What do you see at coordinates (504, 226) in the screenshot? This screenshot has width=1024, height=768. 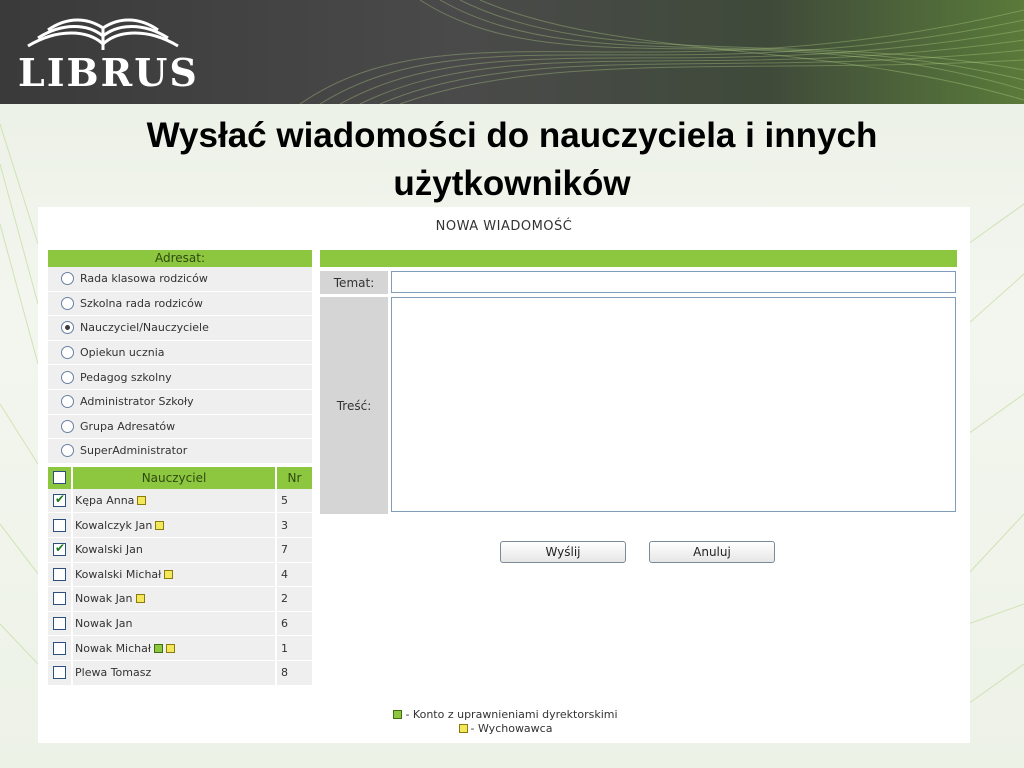 I see `panel-title: NOWA WIADOMOŚĆ` at bounding box center [504, 226].